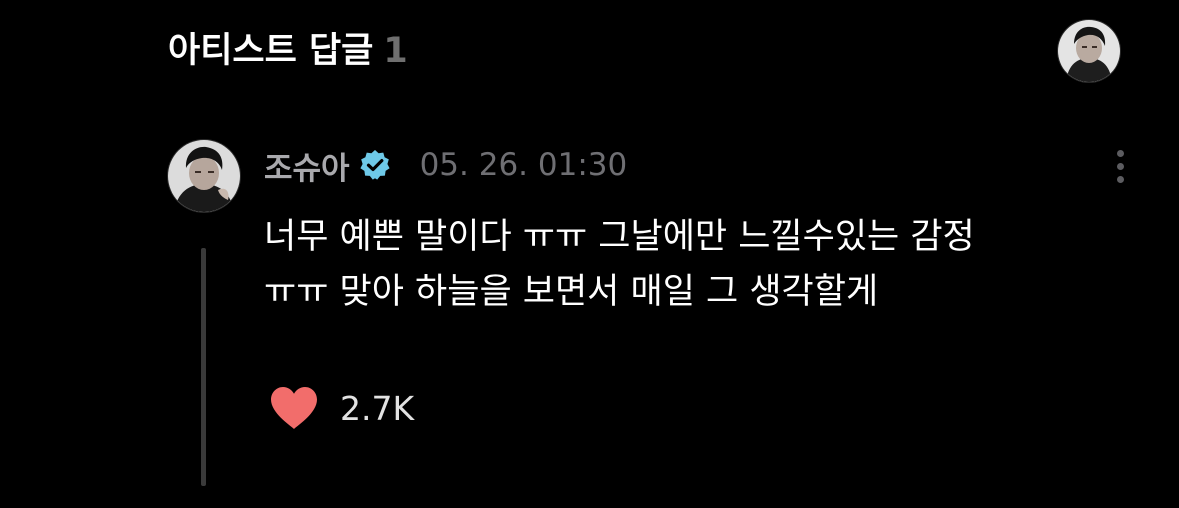 The height and width of the screenshot is (508, 1179). Describe the element at coordinates (523, 165) in the screenshot. I see `comment-timestamp: 05. 26. 01:30` at that location.